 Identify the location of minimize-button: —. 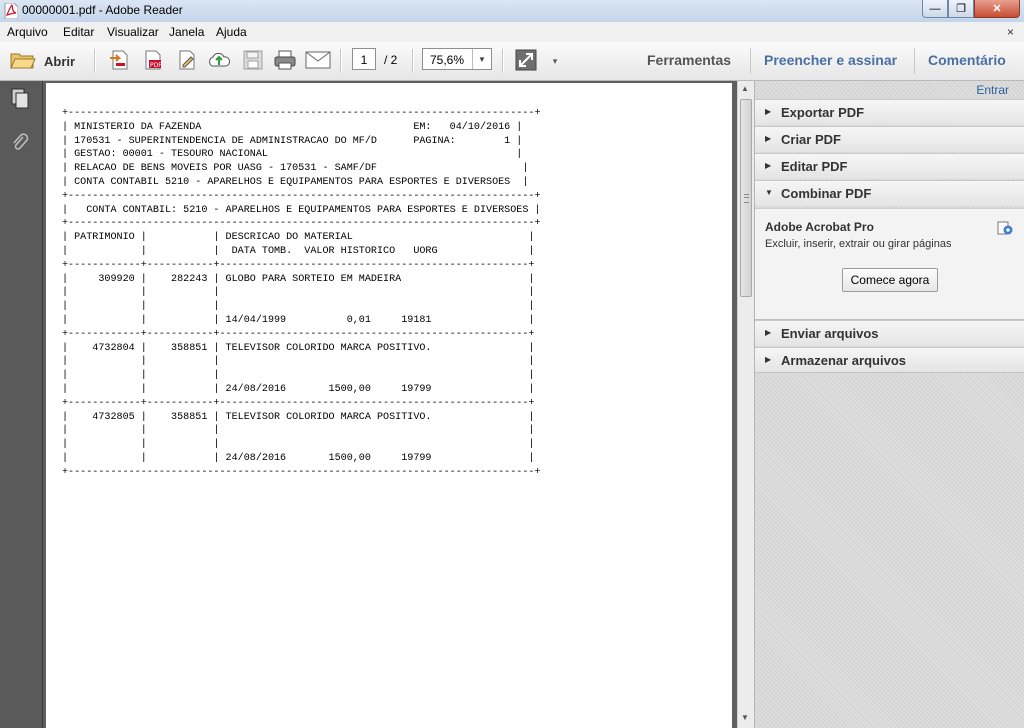
(935, 9).